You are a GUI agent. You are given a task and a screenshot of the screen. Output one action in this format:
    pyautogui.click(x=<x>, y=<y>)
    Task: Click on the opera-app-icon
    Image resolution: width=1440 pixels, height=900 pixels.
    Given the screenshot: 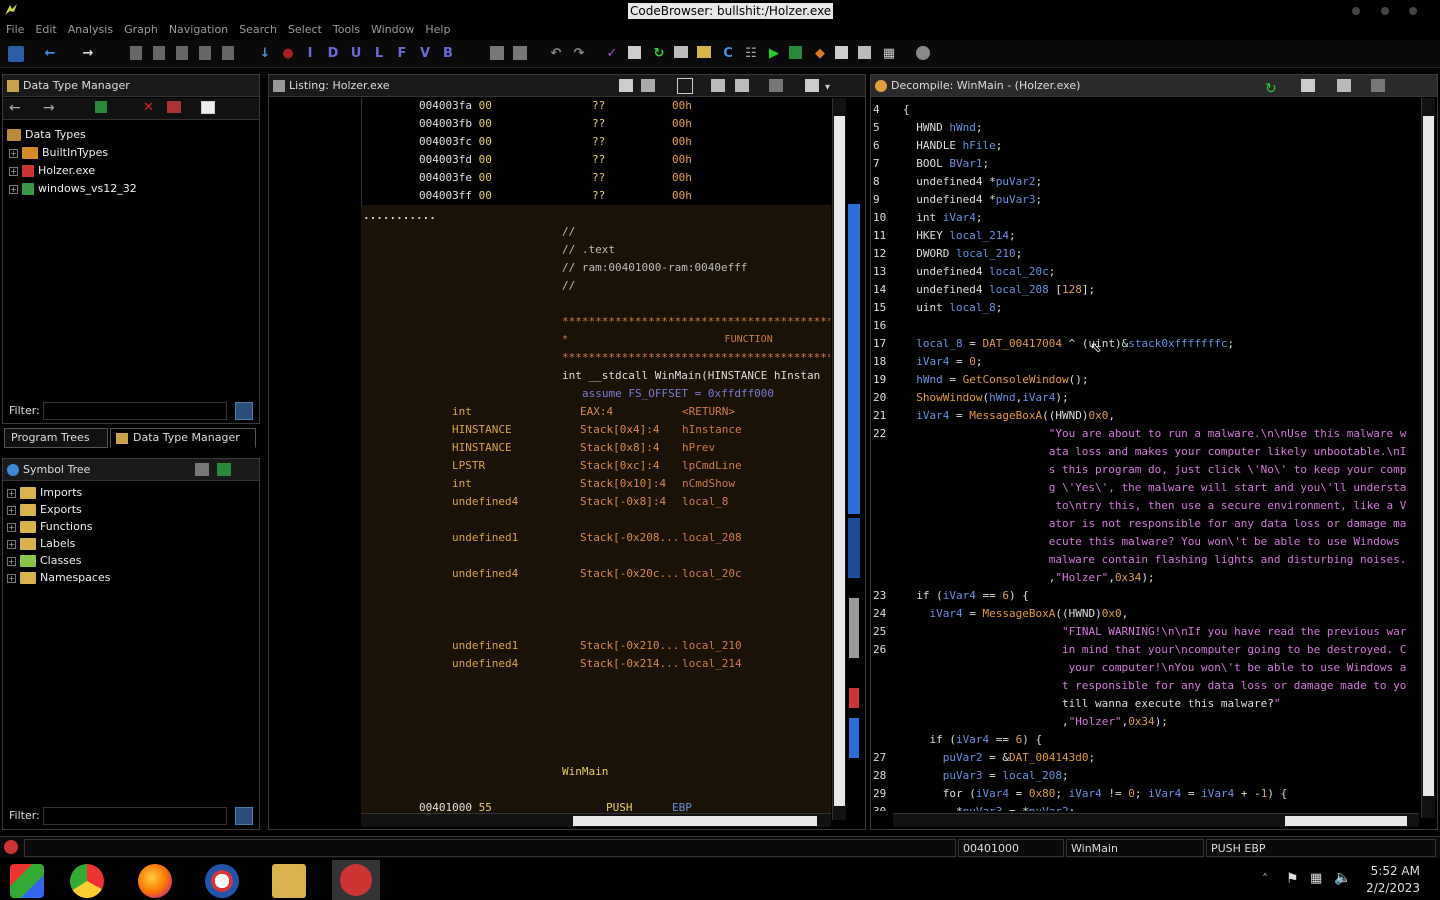 What is the action you would take?
    pyautogui.click(x=222, y=881)
    